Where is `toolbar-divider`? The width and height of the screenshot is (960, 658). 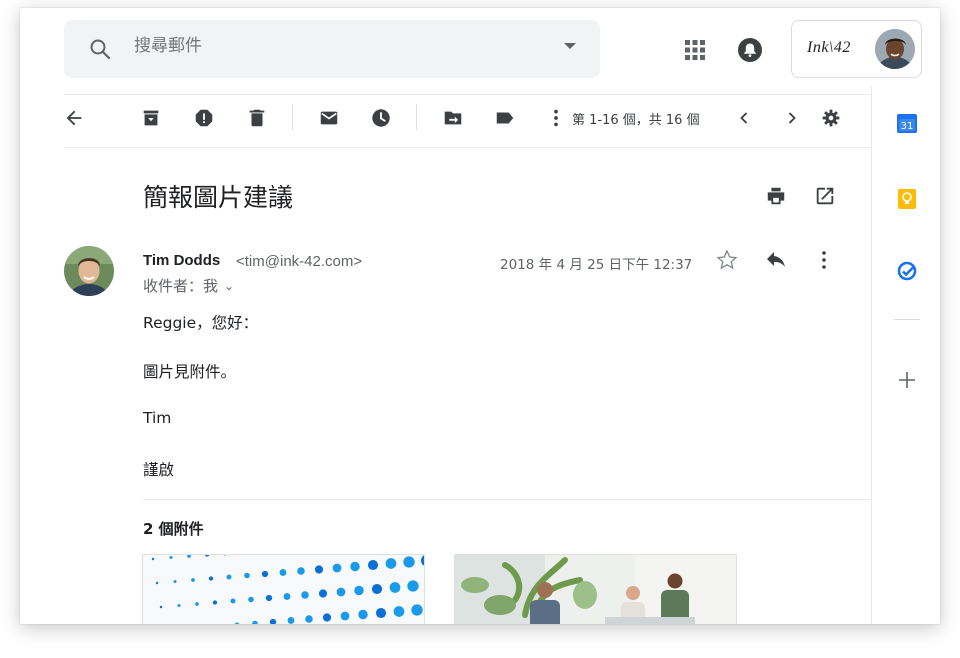 toolbar-divider is located at coordinates (467, 147).